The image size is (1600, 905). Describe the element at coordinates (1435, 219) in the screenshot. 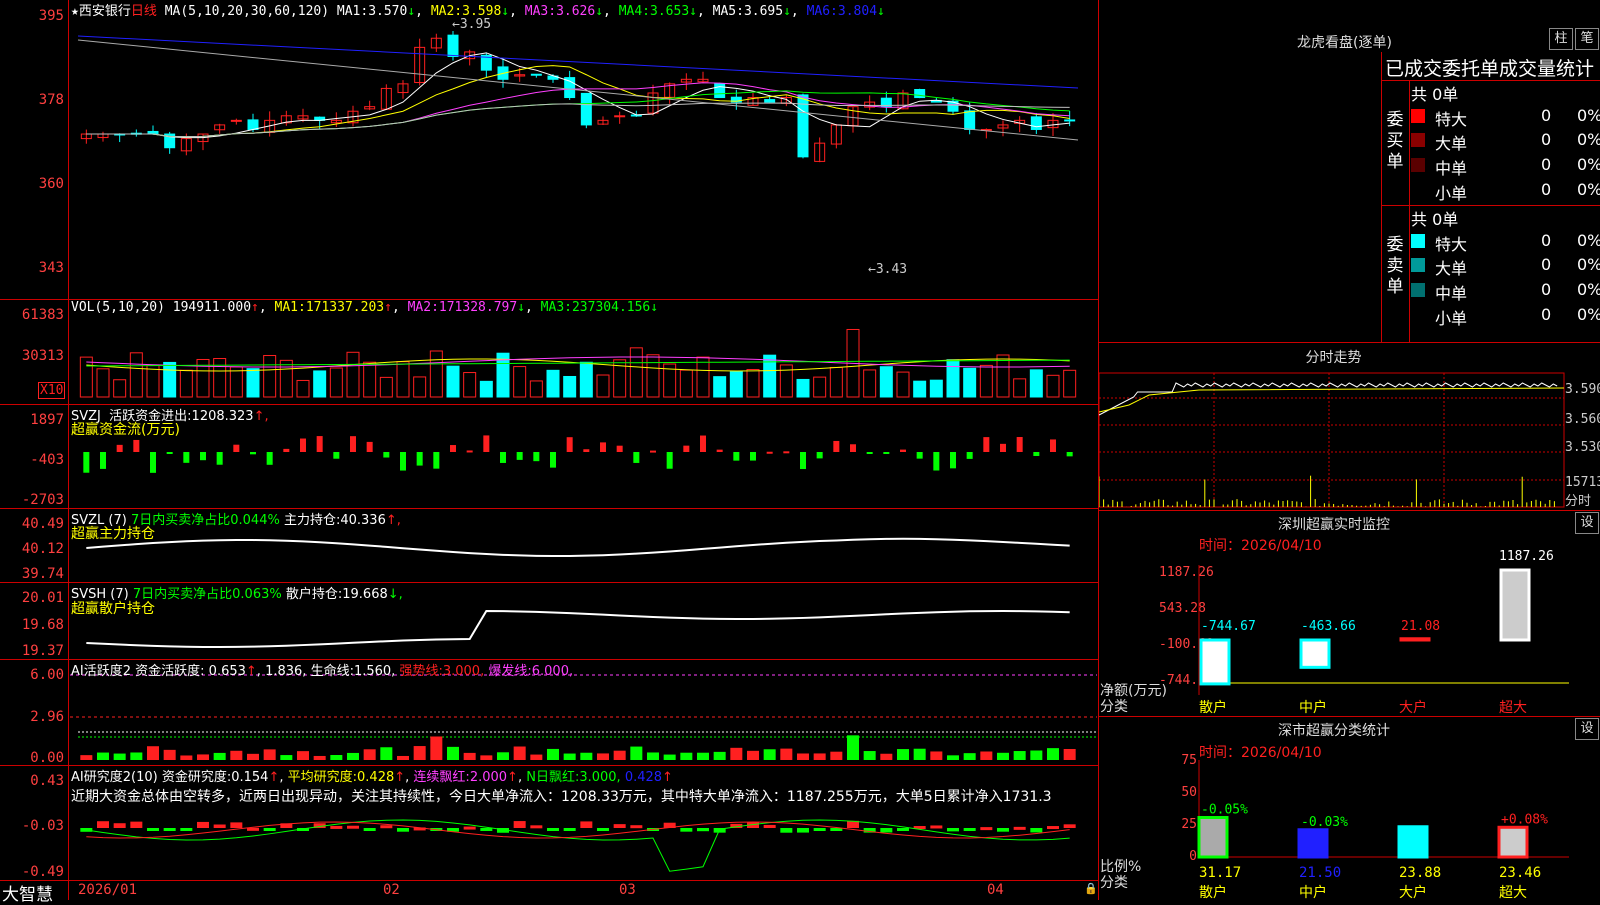

I see `sell-total: 共 0单` at that location.